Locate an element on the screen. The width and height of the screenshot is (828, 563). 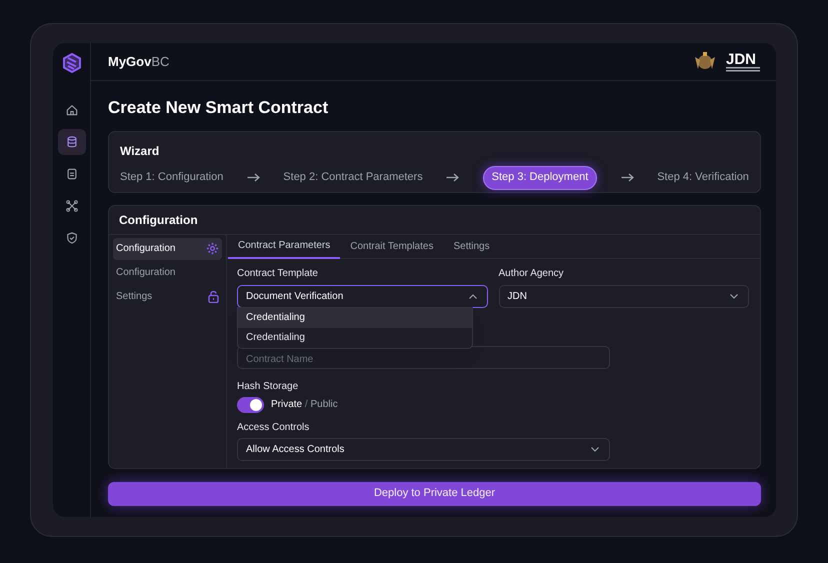
field-label: Contract Template is located at coordinates (278, 273).